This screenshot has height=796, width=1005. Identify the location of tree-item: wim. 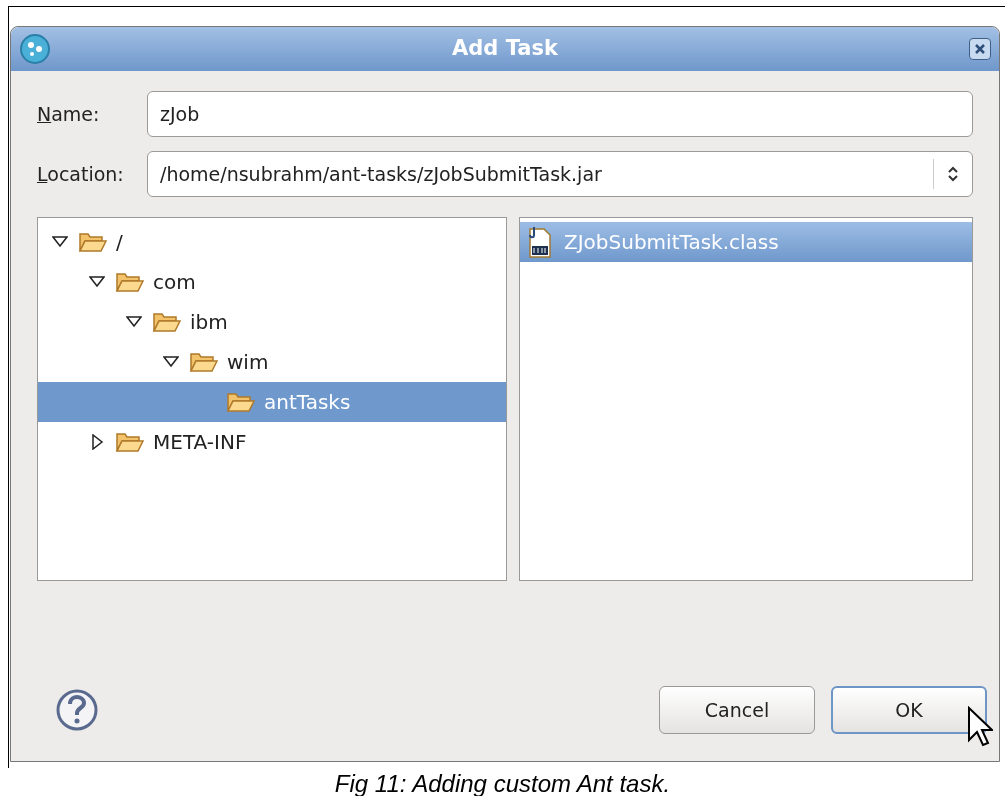
(272, 362).